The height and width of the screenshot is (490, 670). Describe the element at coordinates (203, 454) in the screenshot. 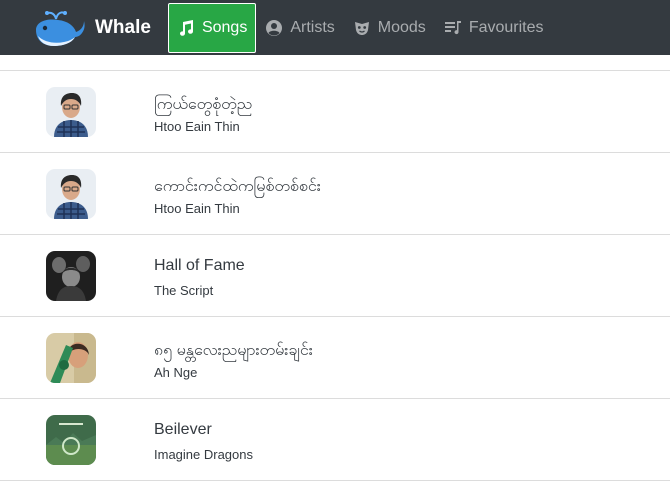

I see `song-artist: Imagine Dragons` at that location.